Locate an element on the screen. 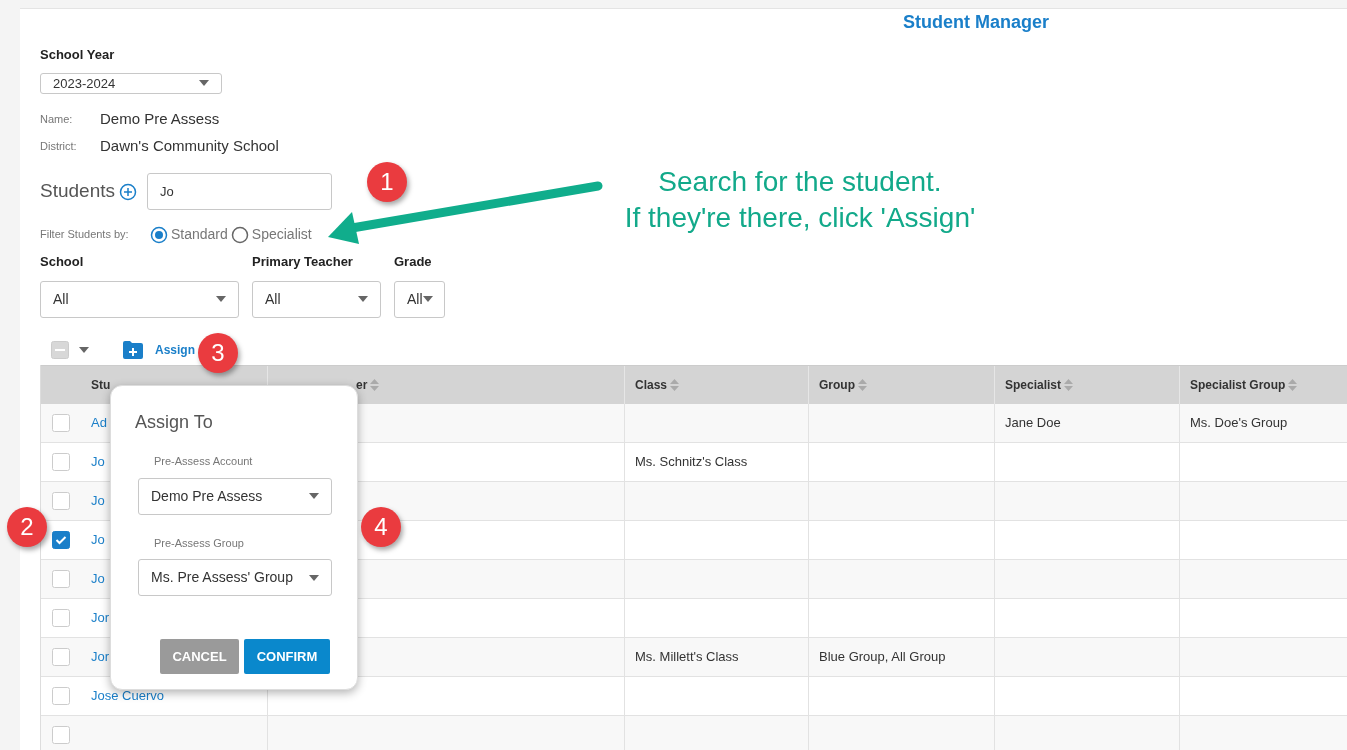 The height and width of the screenshot is (750, 1347). column-header: Stu is located at coordinates (101, 384).